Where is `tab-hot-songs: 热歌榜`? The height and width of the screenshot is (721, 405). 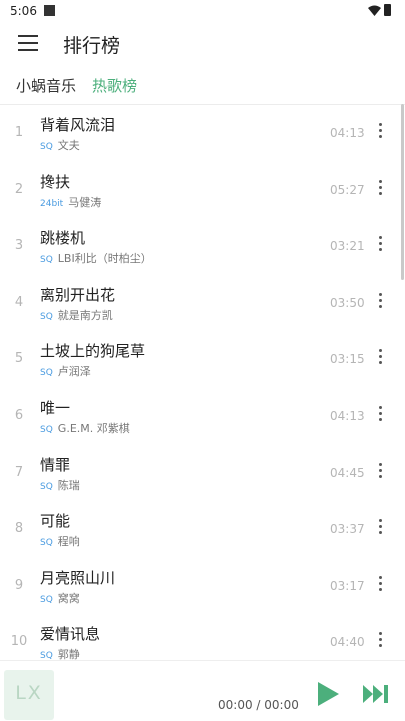 tab-hot-songs: 热歌榜 is located at coordinates (114, 85).